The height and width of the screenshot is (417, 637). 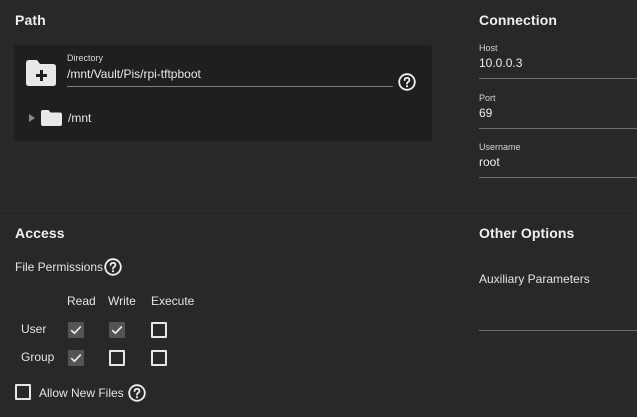 What do you see at coordinates (173, 301) in the screenshot?
I see `column-execute: Execute` at bounding box center [173, 301].